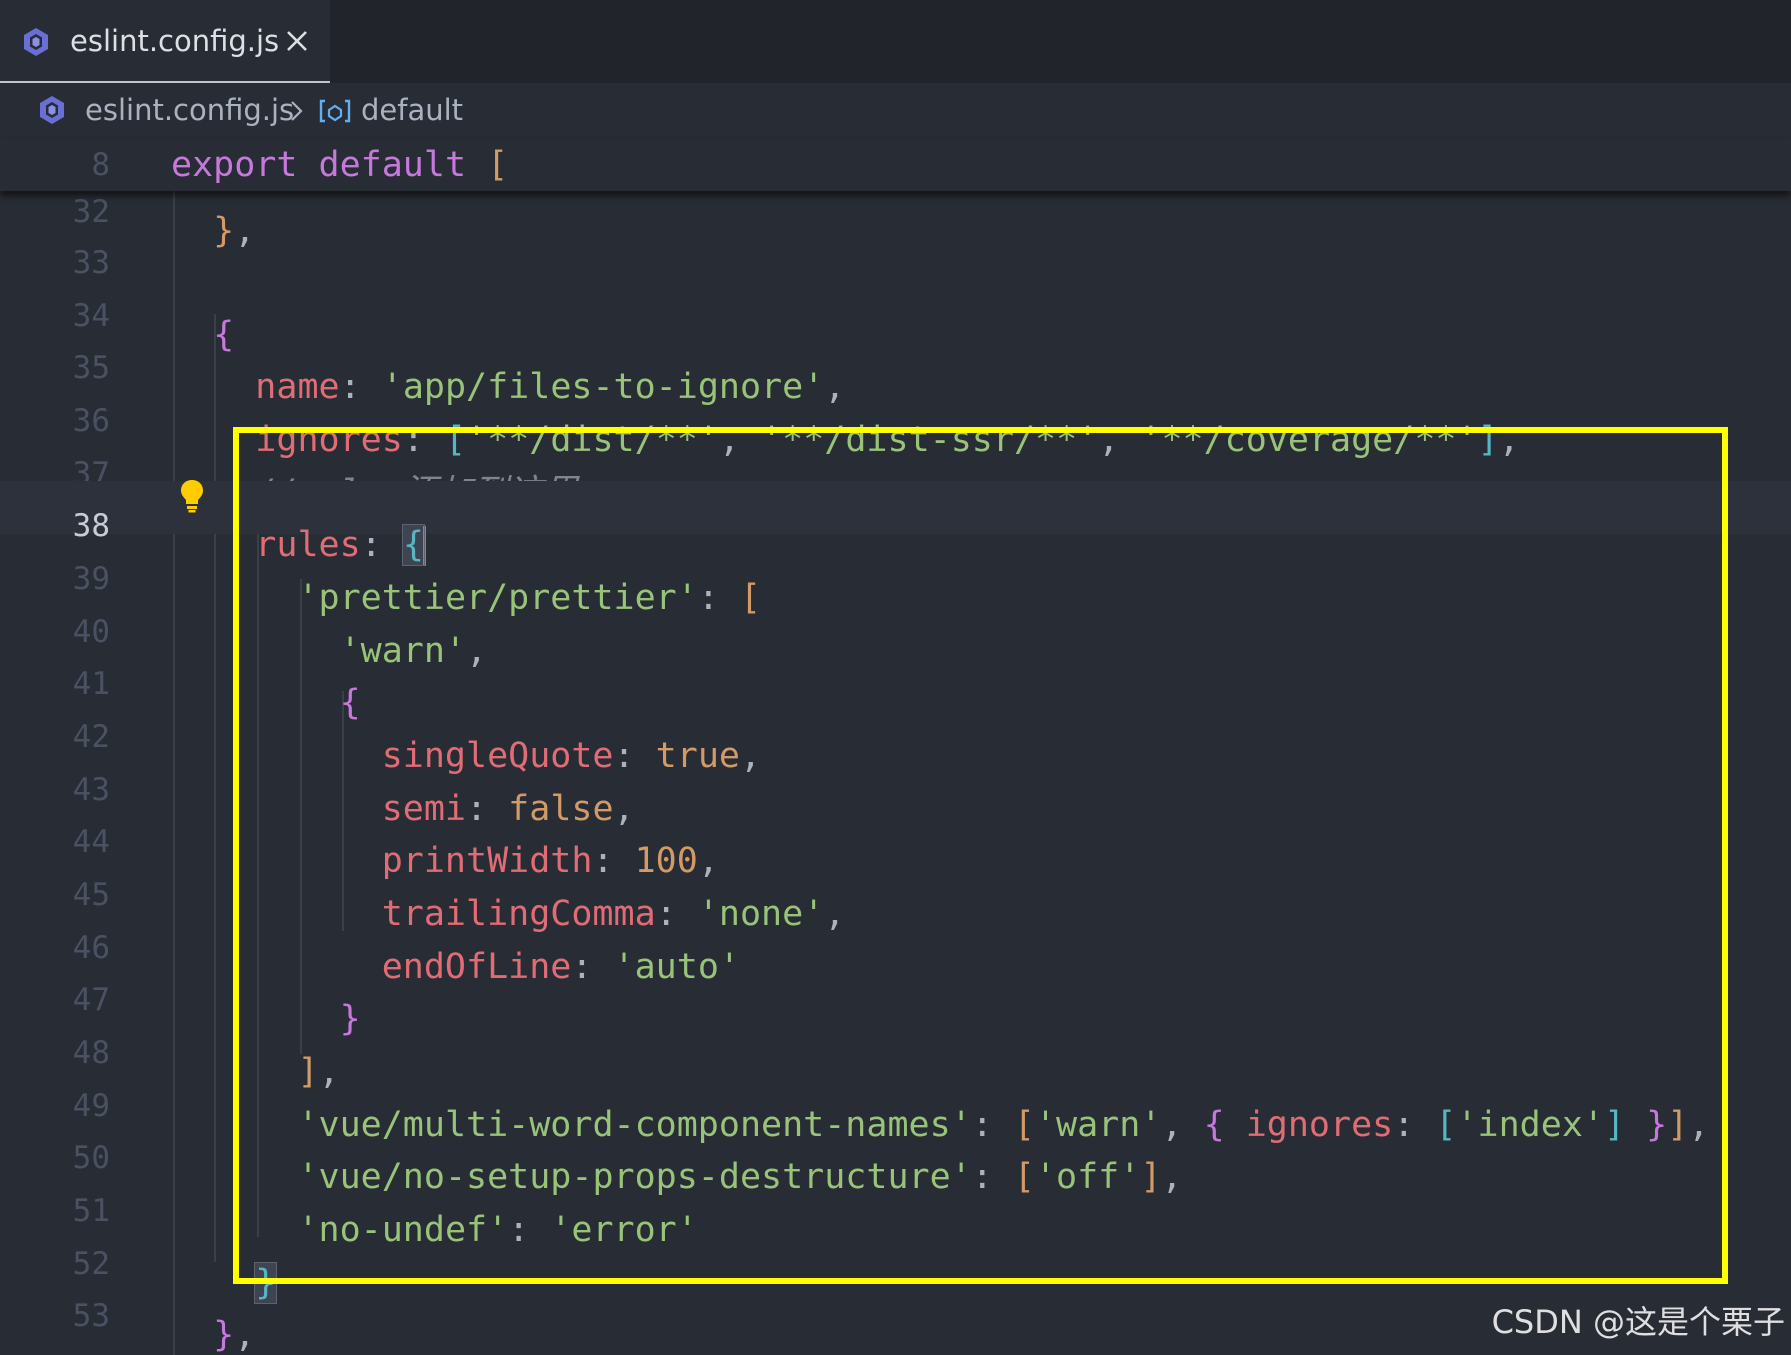  I want to click on watermark: CSDN @这是个栗子, so click(1638, 1322).